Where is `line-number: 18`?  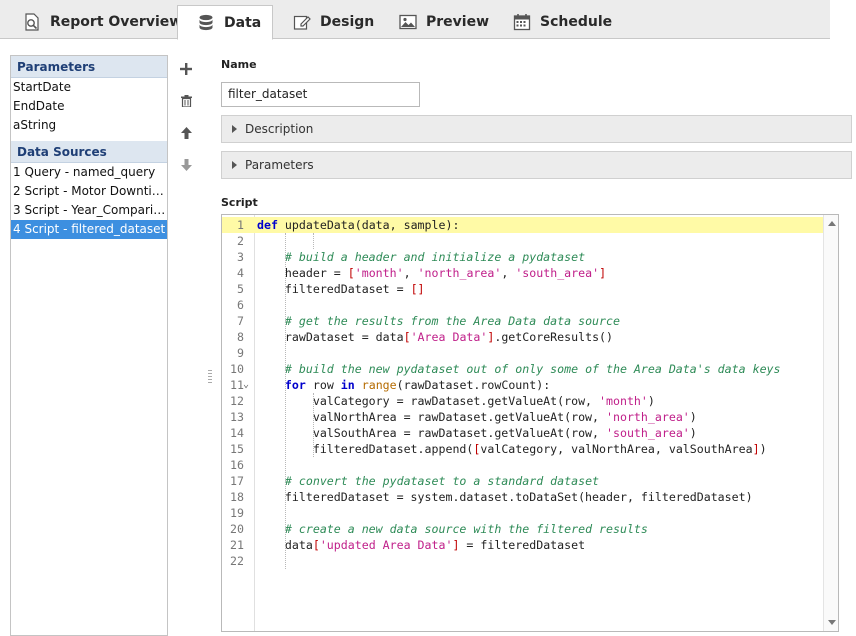 line-number: 18 is located at coordinates (233, 497).